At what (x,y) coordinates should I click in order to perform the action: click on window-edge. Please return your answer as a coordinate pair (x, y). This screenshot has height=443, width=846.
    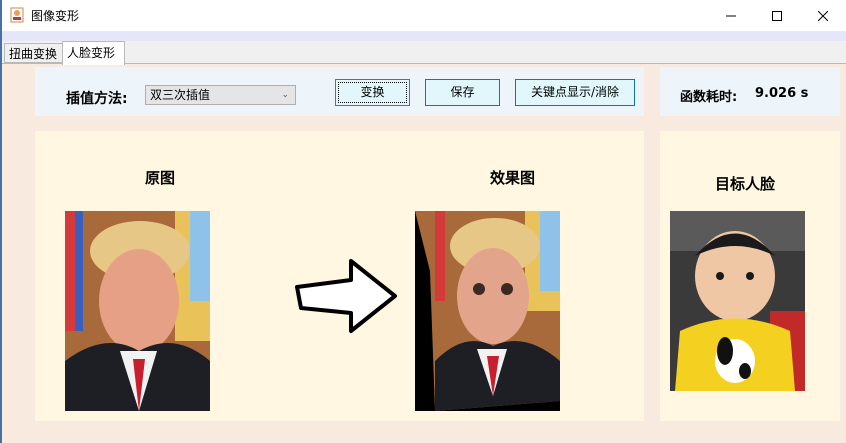
    Looking at the image, I should click on (1, 221).